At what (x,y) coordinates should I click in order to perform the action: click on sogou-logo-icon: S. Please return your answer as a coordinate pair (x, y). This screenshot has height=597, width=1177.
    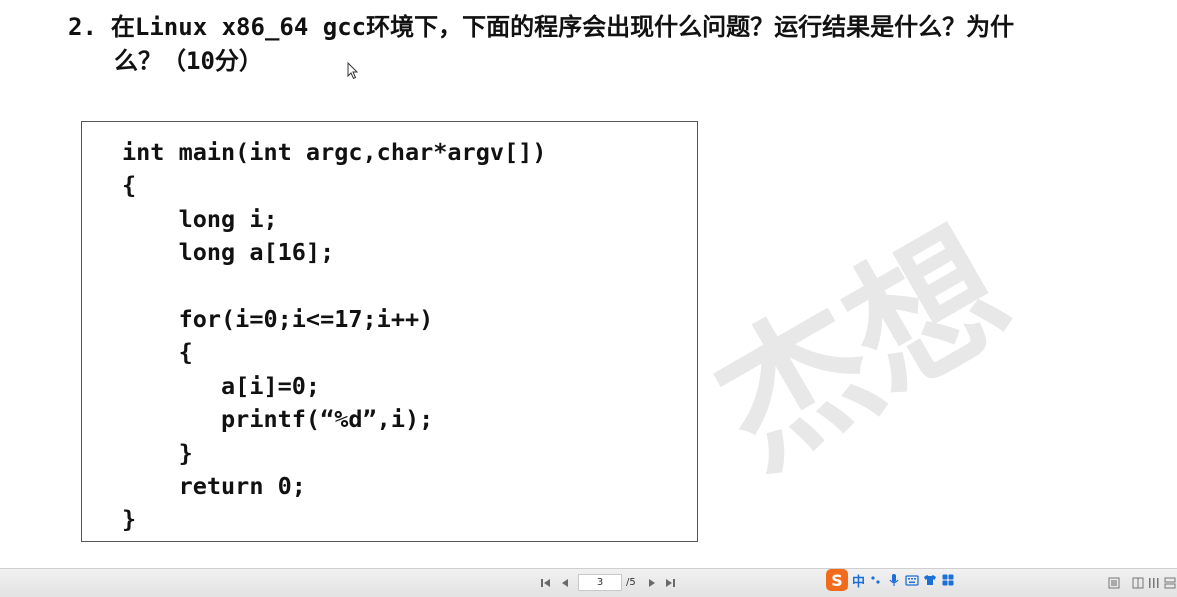
    Looking at the image, I should click on (837, 580).